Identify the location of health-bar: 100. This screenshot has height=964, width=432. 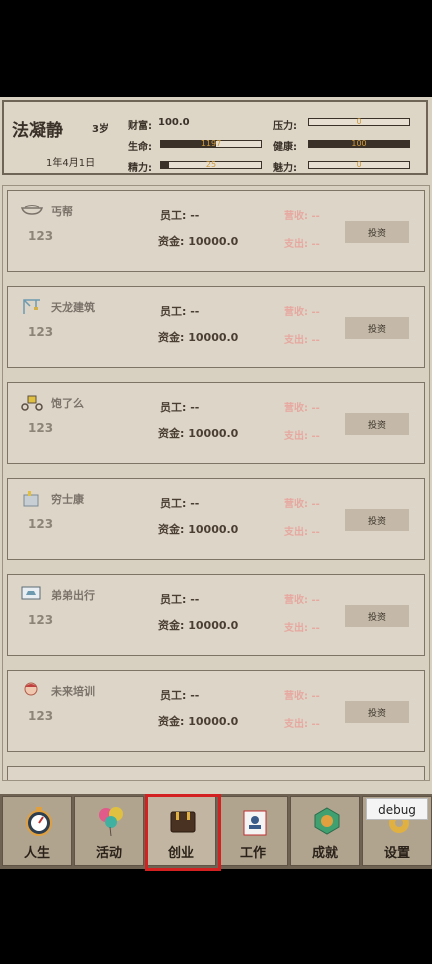
(359, 143).